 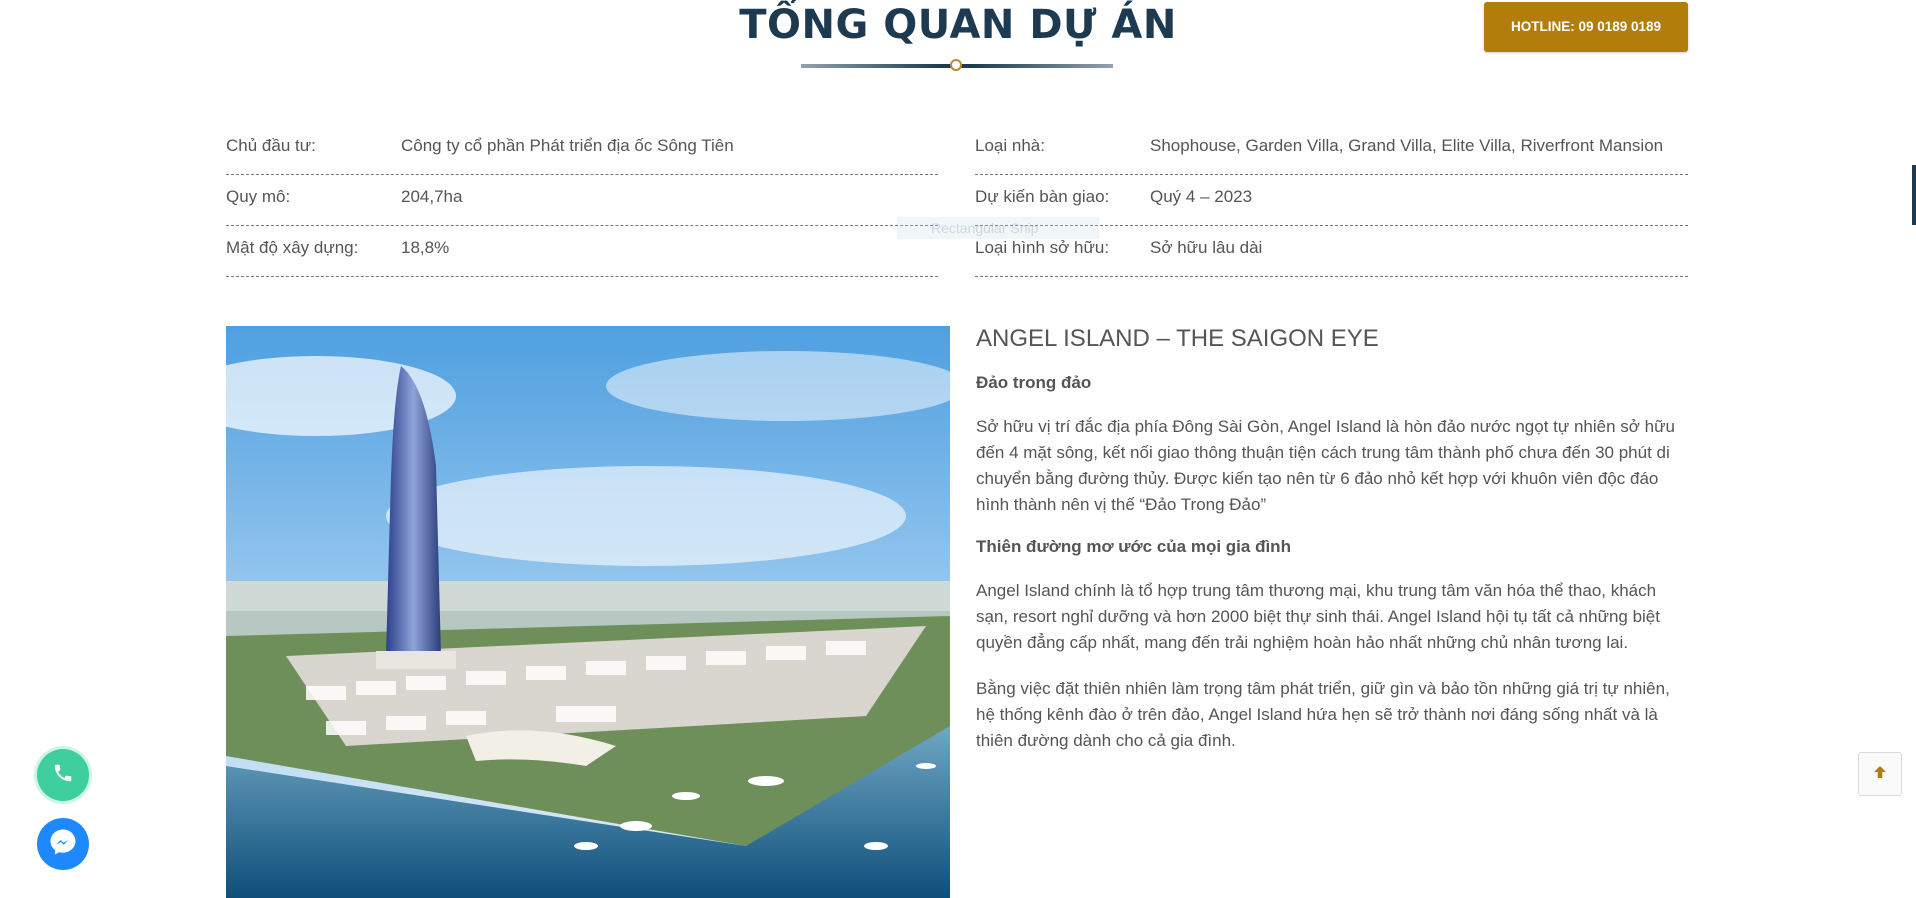 What do you see at coordinates (292, 247) in the screenshot?
I see `overview-label: Mật độ xây dựng:` at bounding box center [292, 247].